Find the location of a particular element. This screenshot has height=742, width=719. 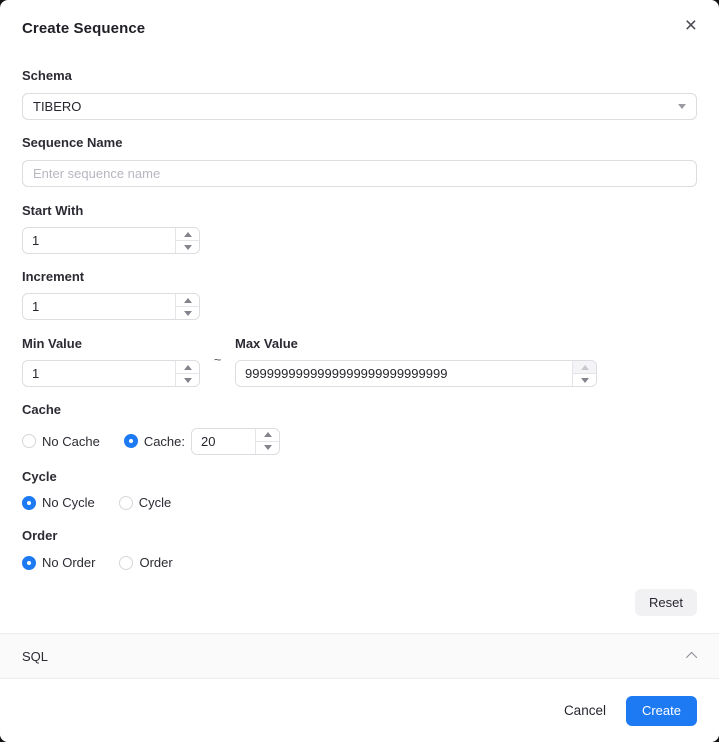

cycle-label: Cycle is located at coordinates (39, 476).